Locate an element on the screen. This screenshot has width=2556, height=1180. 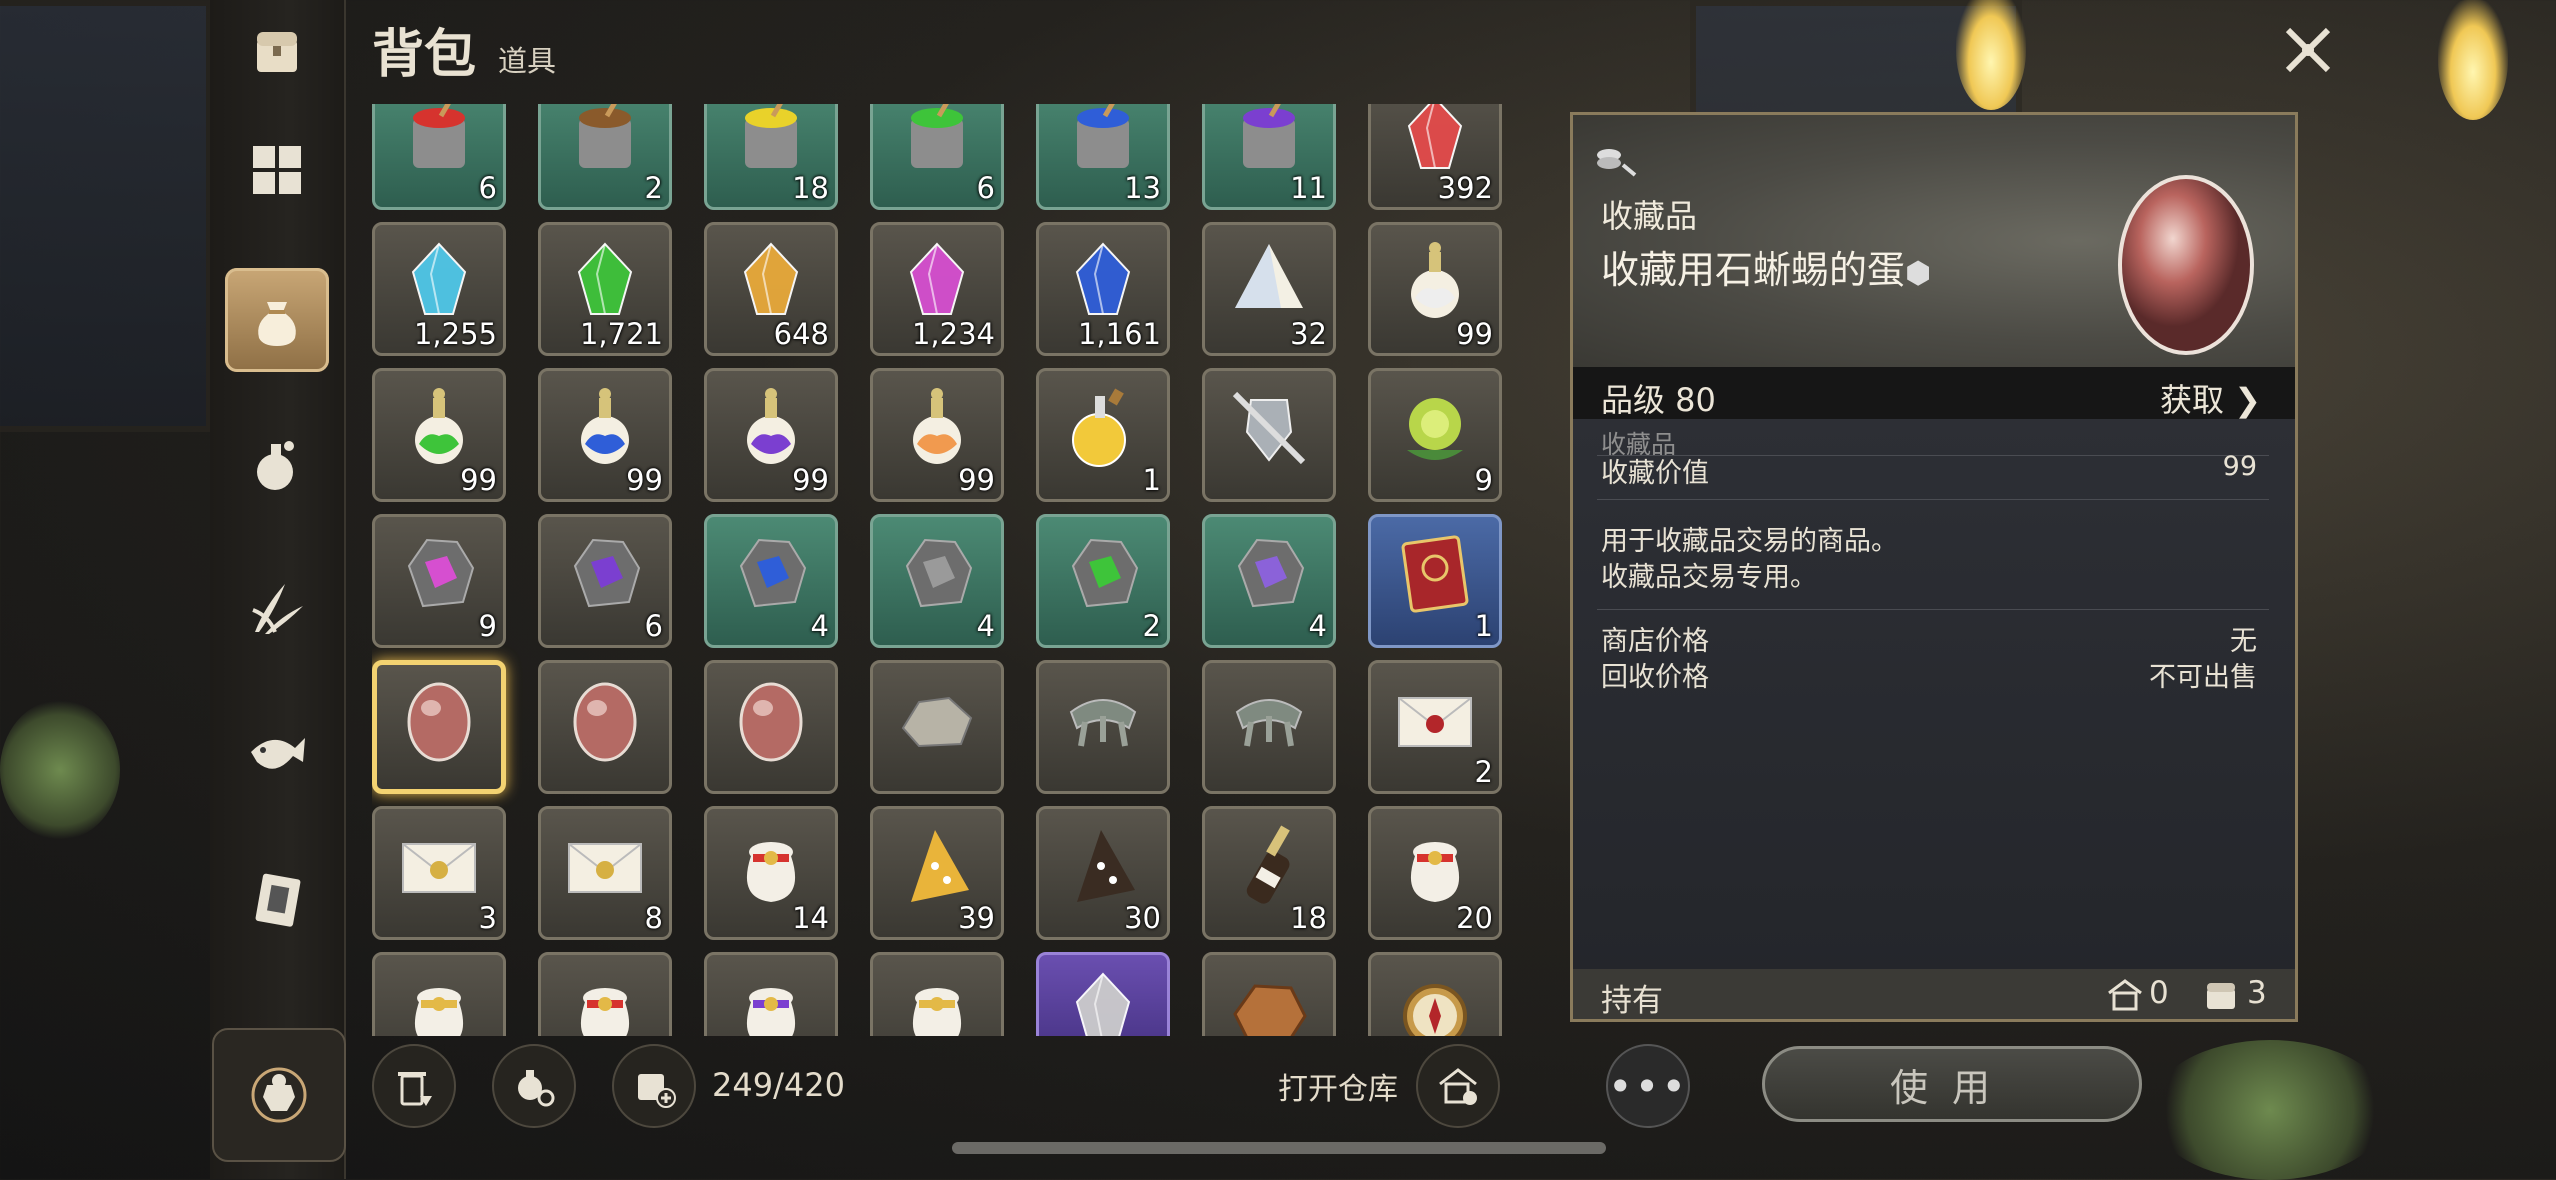
background-window-left is located at coordinates (106, 216).